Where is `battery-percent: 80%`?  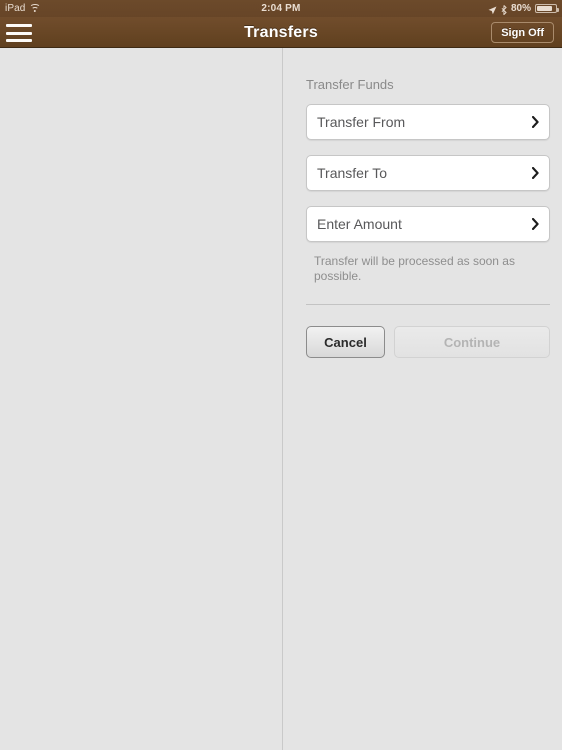 battery-percent: 80% is located at coordinates (520, 8).